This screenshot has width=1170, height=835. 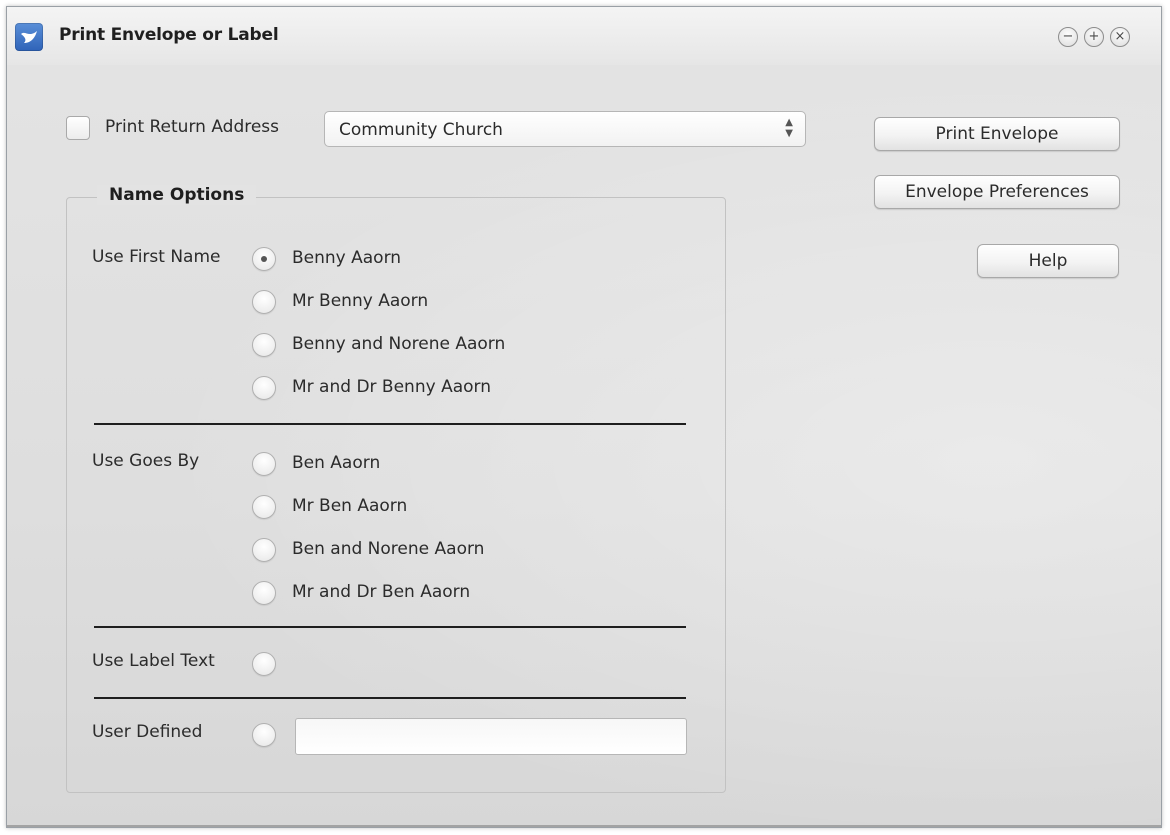 I want to click on close-icon: ×, so click(x=1120, y=37).